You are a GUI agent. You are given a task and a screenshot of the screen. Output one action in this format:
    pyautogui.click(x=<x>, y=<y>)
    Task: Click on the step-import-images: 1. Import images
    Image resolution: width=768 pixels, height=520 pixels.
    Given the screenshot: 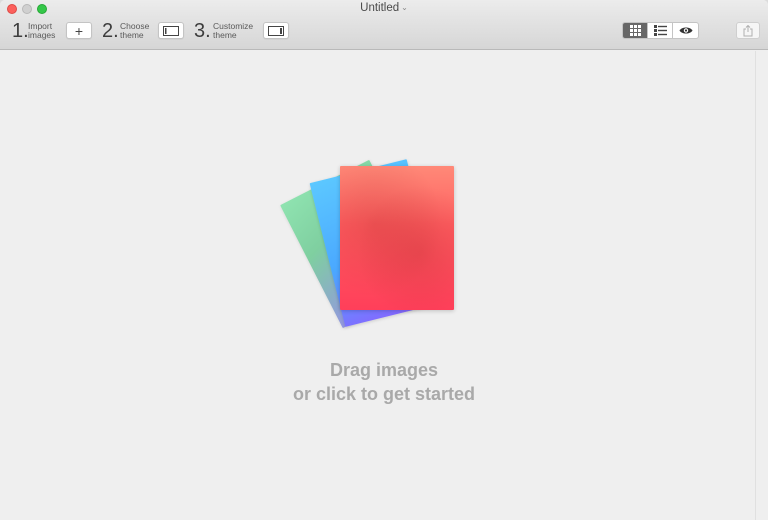 What is the action you would take?
    pyautogui.click(x=38, y=31)
    